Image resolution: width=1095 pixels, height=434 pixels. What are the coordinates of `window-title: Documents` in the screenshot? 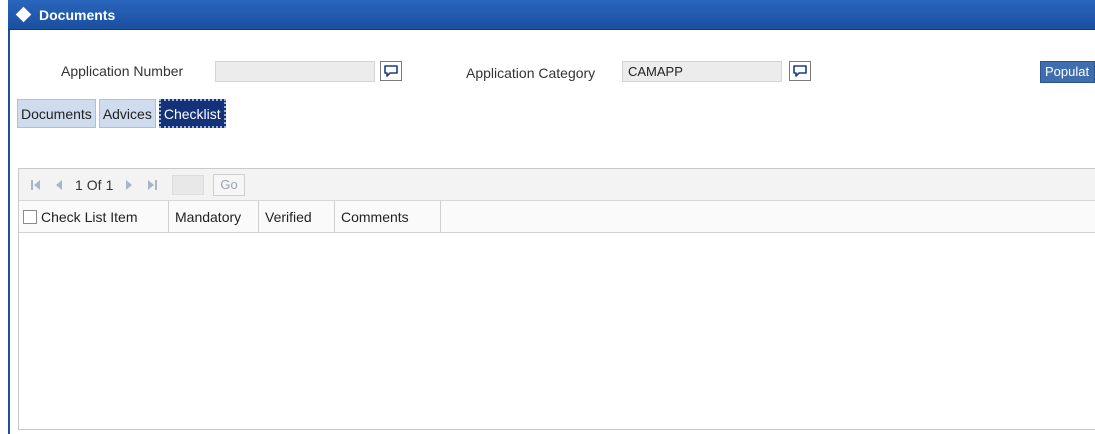 It's located at (77, 14).